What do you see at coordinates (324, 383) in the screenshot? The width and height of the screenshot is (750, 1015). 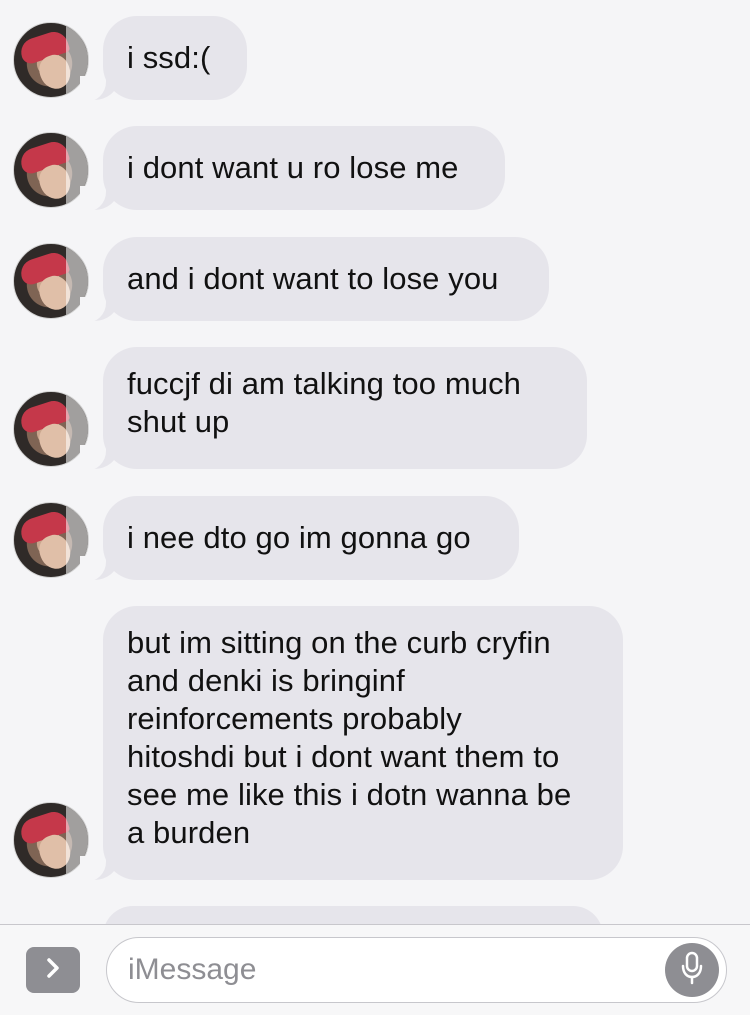 I see `message-line: fuccjf di am talking too much` at bounding box center [324, 383].